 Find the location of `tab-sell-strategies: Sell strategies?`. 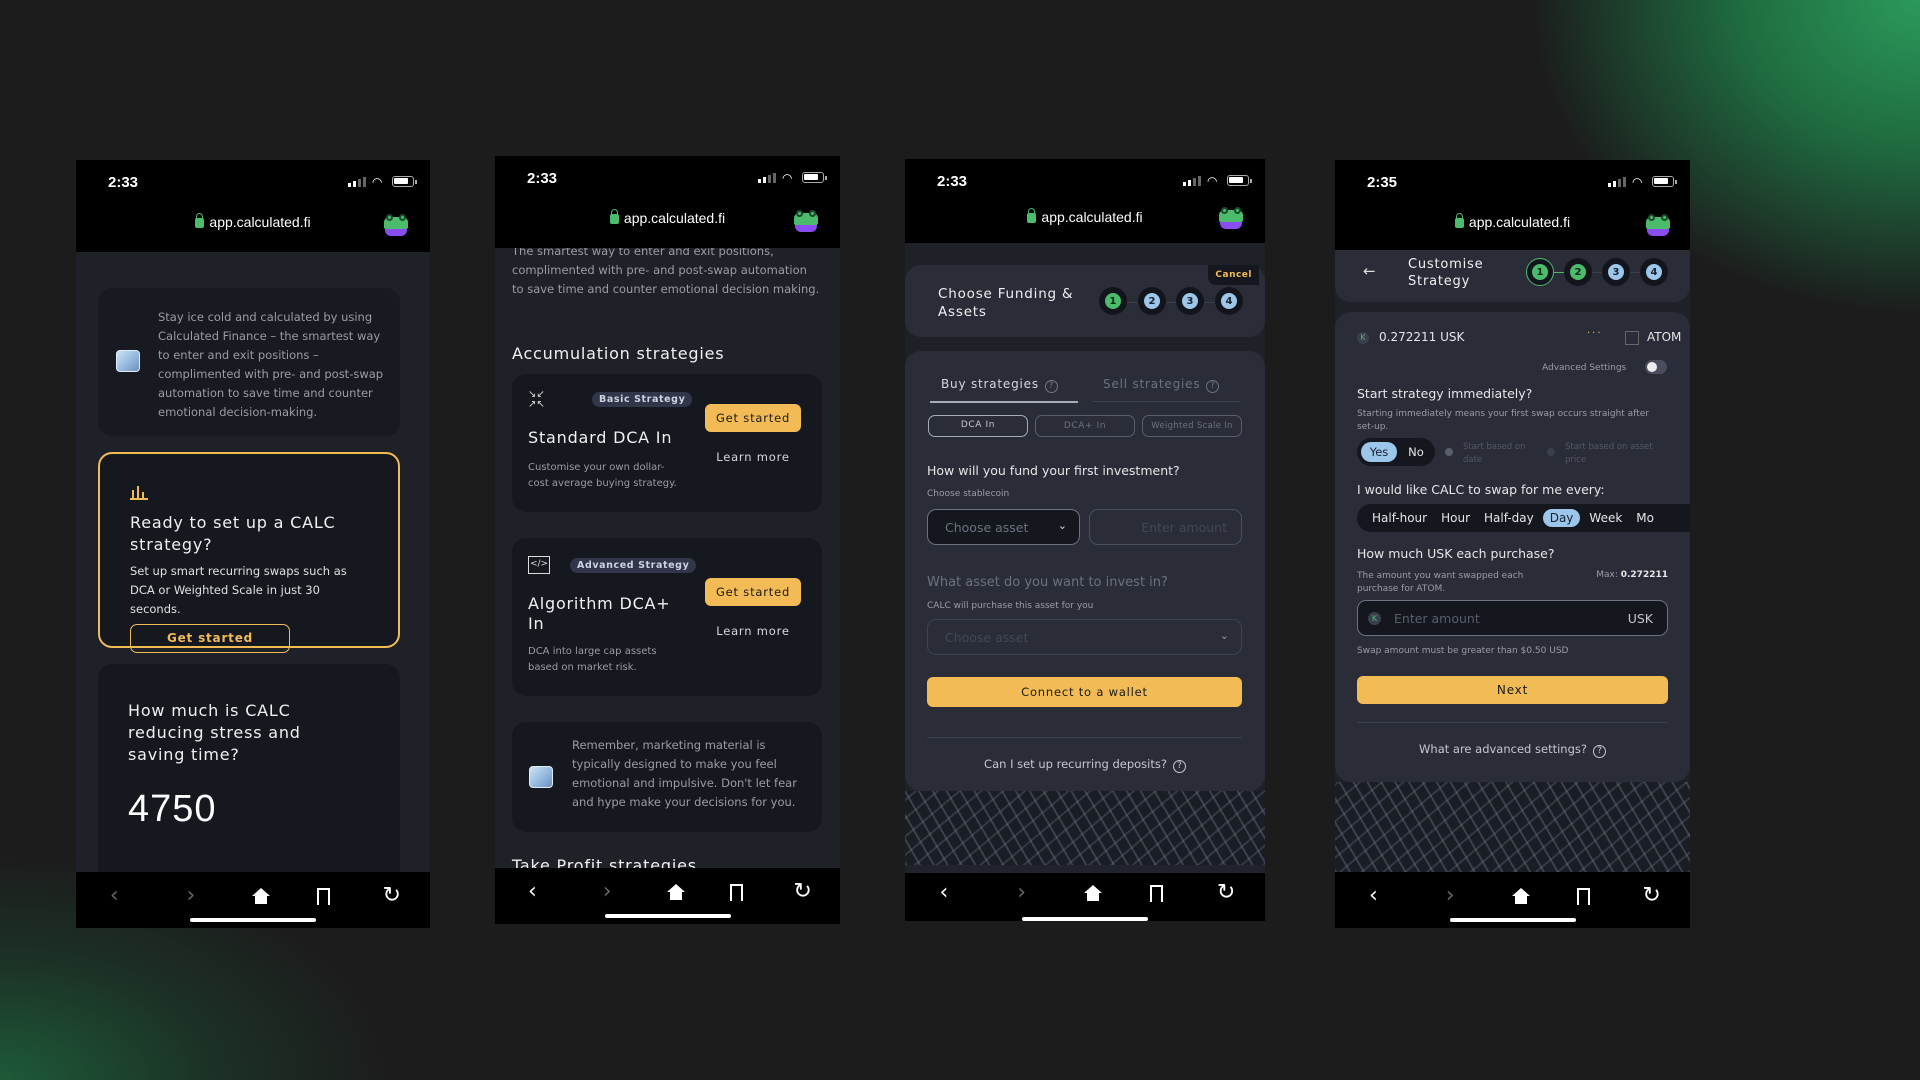

tab-sell-strategies: Sell strategies? is located at coordinates (1166, 389).